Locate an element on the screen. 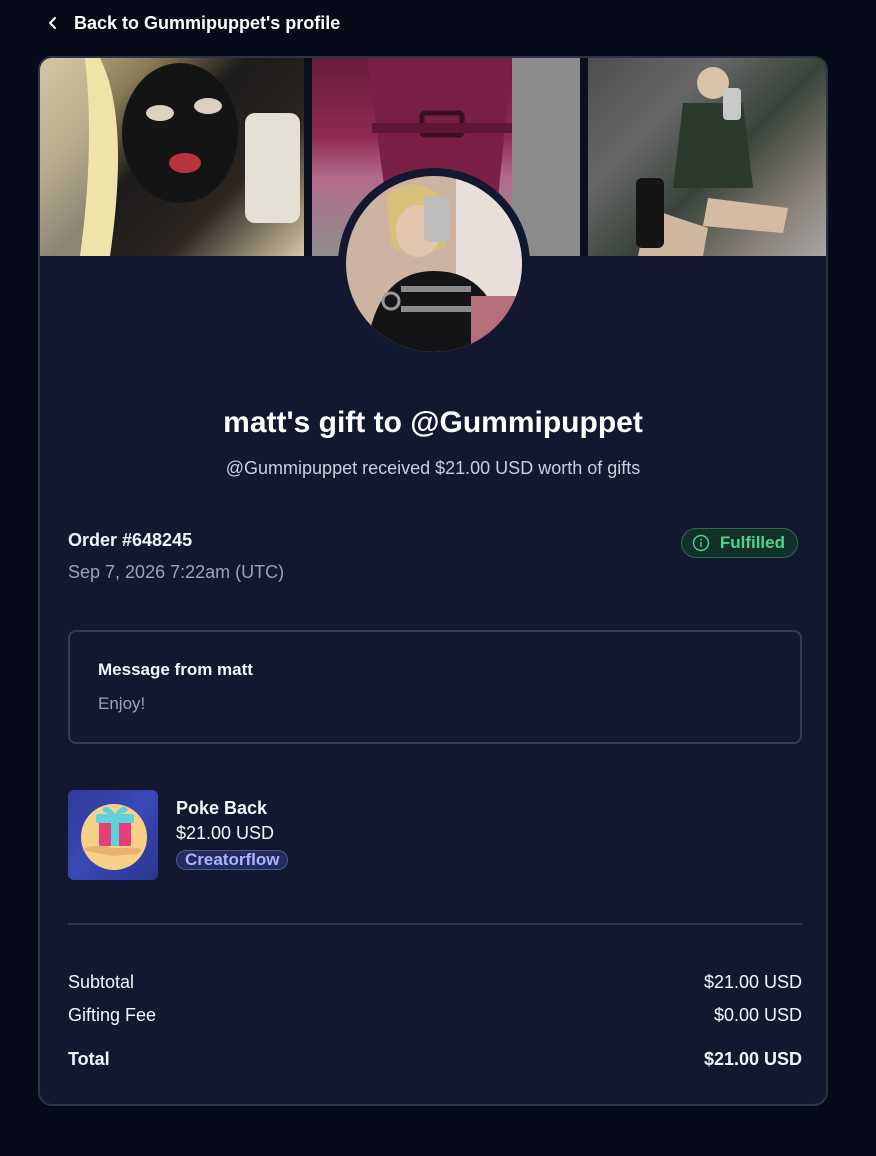 Image resolution: width=876 pixels, height=1156 pixels. fee-row: Gifting Fee $0.00 USD is located at coordinates (435, 1015).